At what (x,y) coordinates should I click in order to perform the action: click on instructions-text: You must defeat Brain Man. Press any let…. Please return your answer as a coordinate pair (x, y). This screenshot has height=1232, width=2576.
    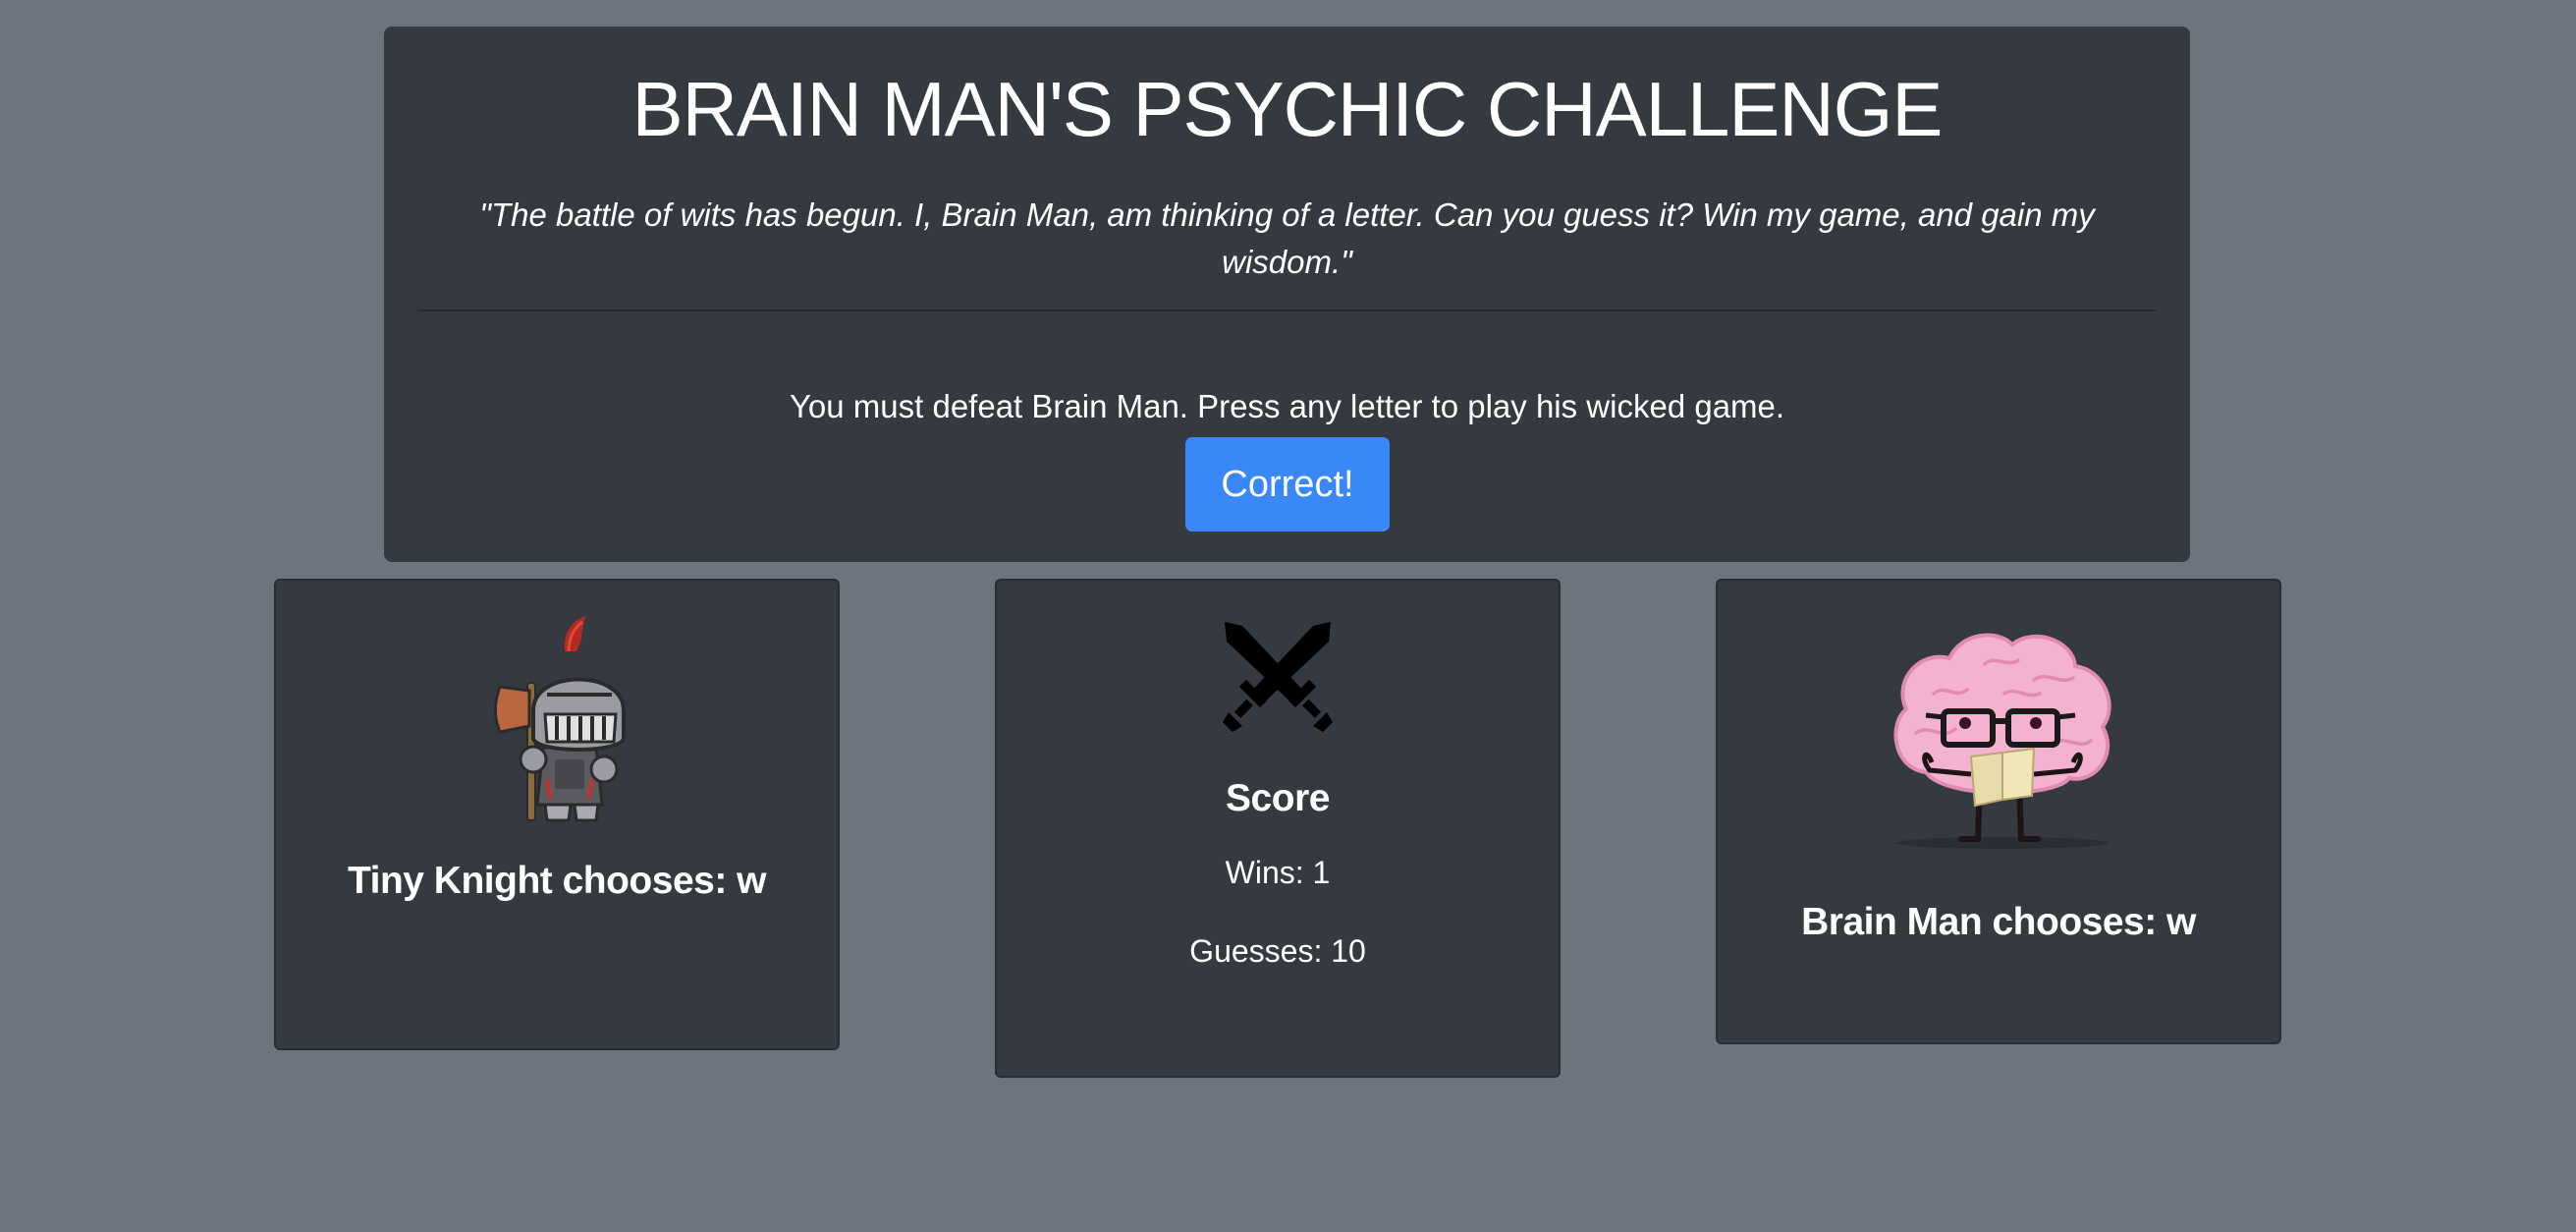
    Looking at the image, I should click on (1287, 406).